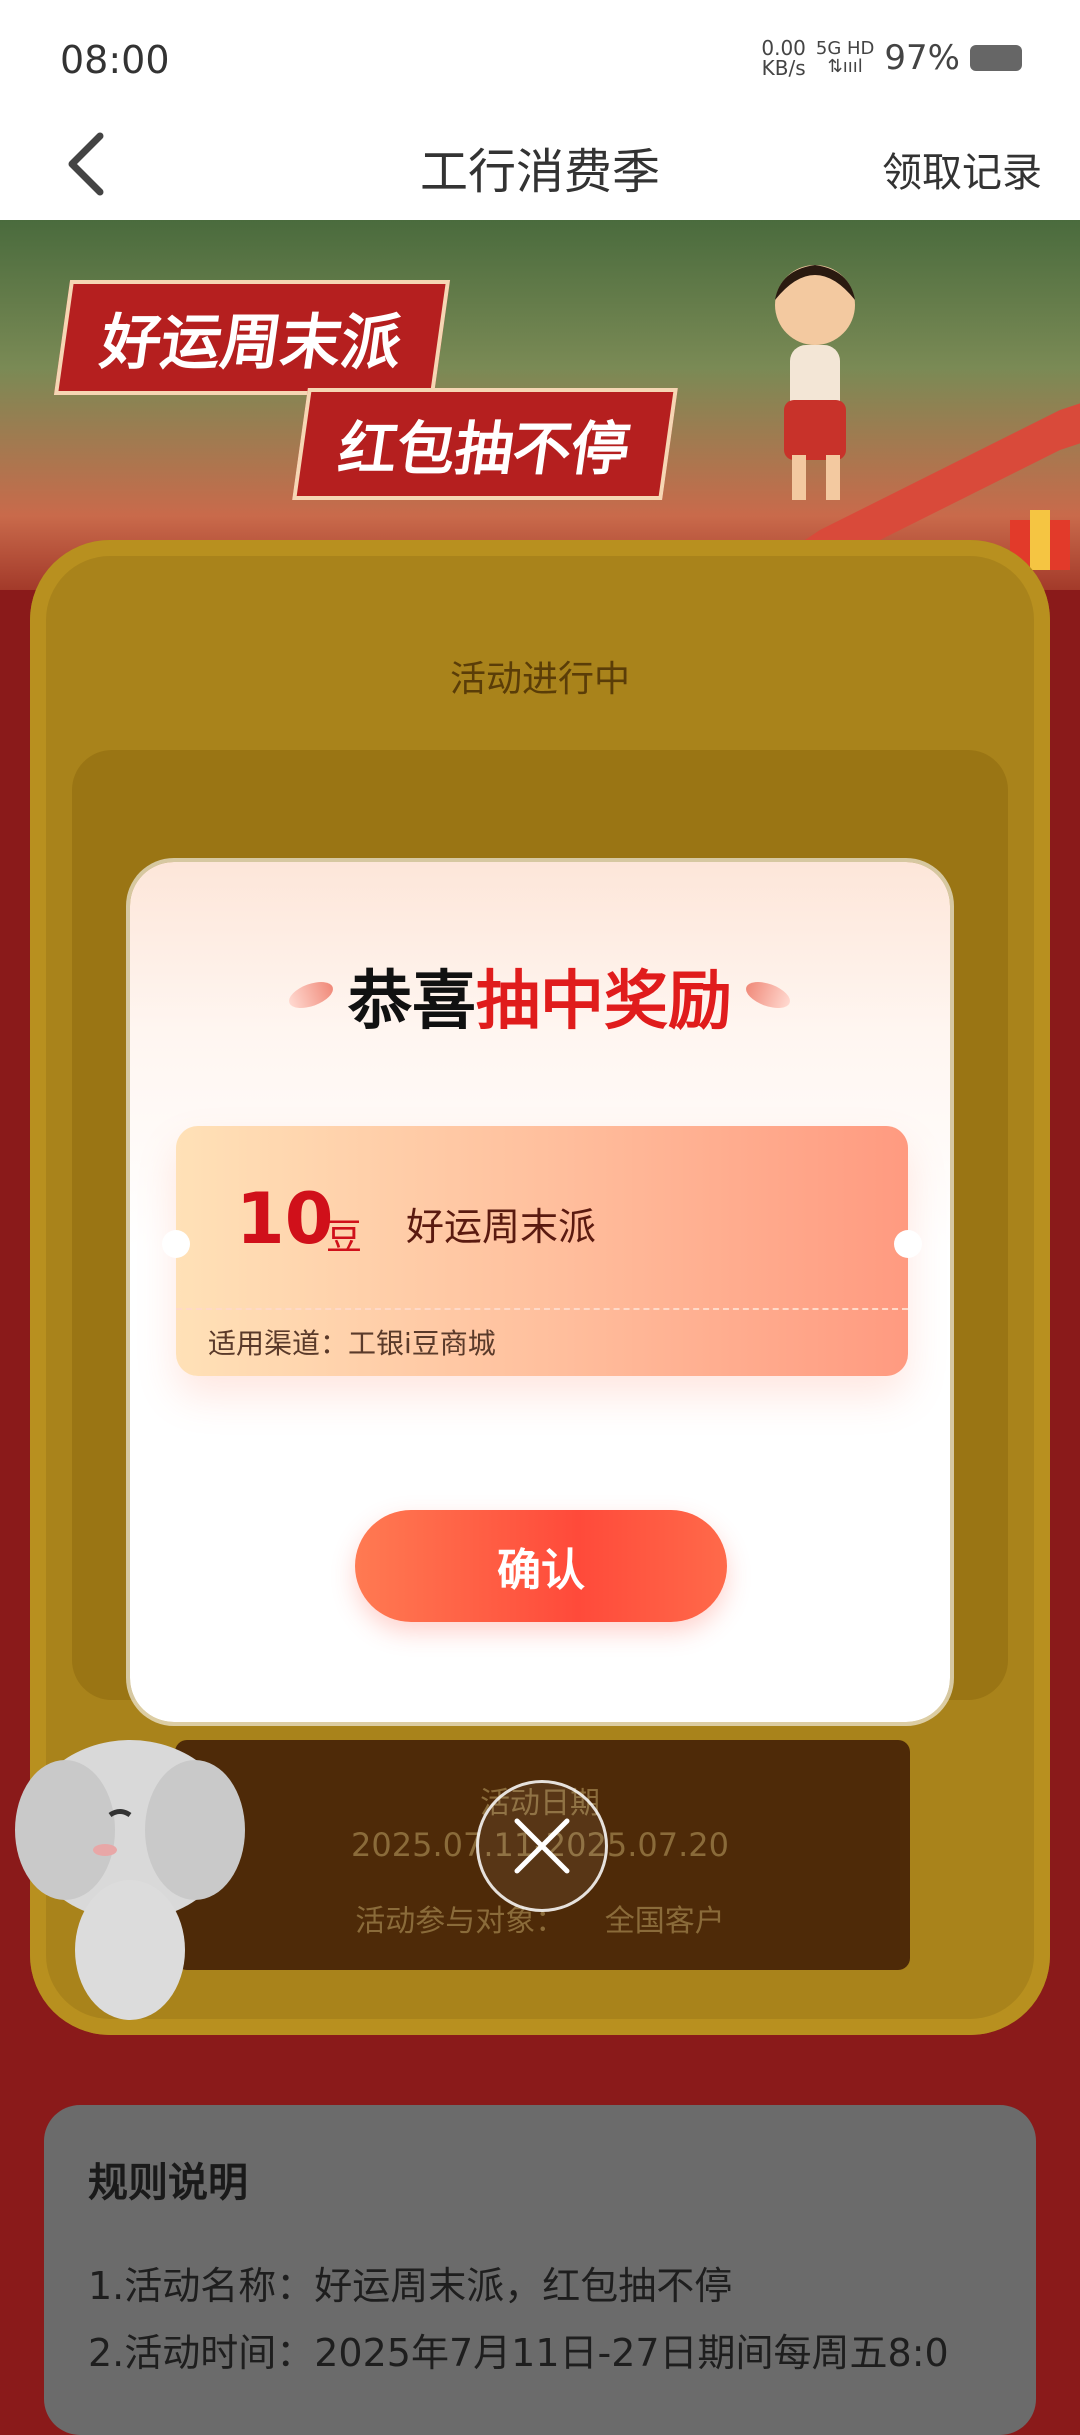  What do you see at coordinates (540, 1002) in the screenshot?
I see `modal-title: 恭喜抽中奖励` at bounding box center [540, 1002].